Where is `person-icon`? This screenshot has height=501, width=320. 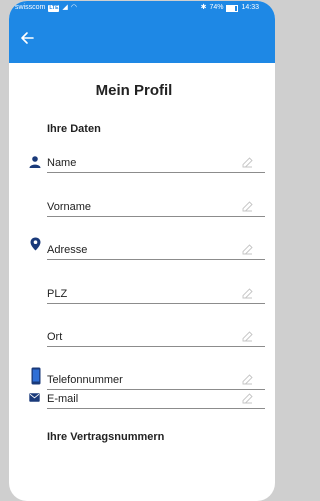
person-icon is located at coordinates (35, 162).